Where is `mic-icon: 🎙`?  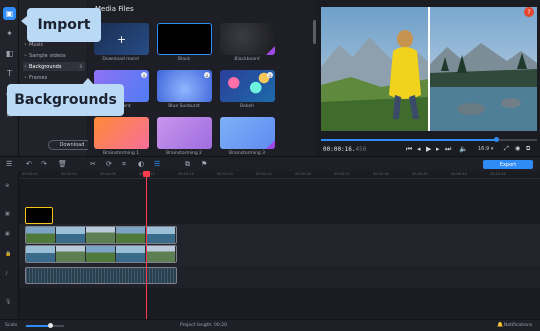
mic-icon: 🎙 is located at coordinates (8, 302).